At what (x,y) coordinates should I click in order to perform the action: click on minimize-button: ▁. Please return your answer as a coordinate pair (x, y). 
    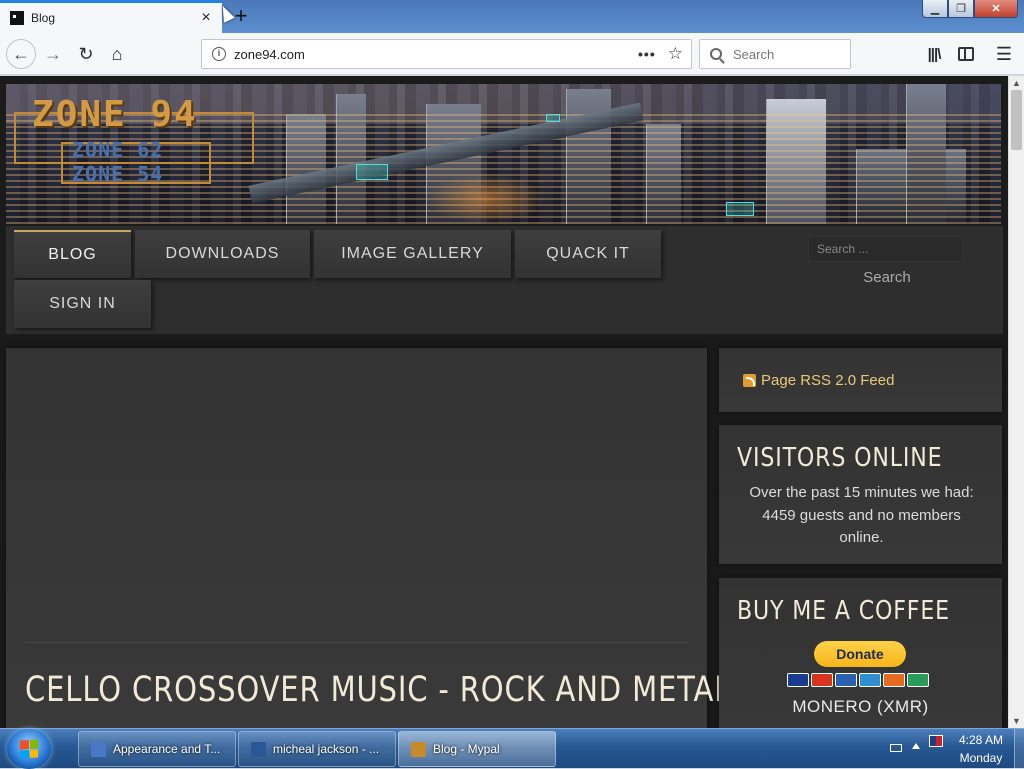
    Looking at the image, I should click on (935, 9).